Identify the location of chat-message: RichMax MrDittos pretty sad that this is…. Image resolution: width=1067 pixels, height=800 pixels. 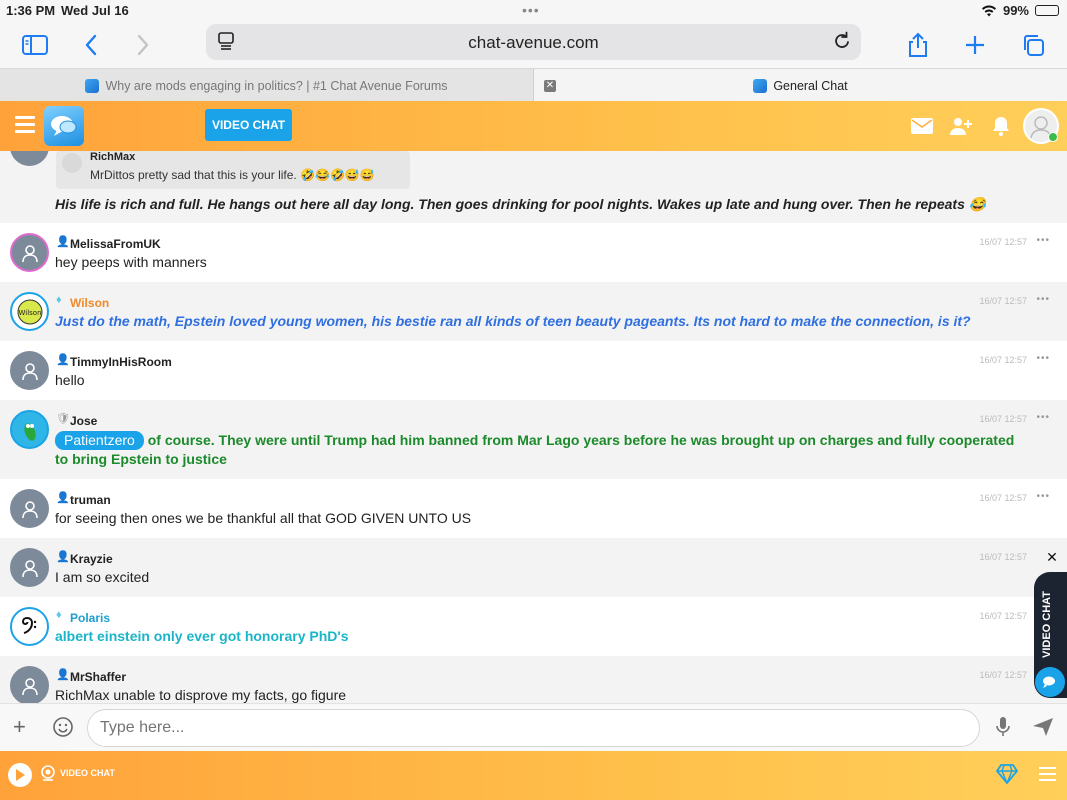
(533, 187).